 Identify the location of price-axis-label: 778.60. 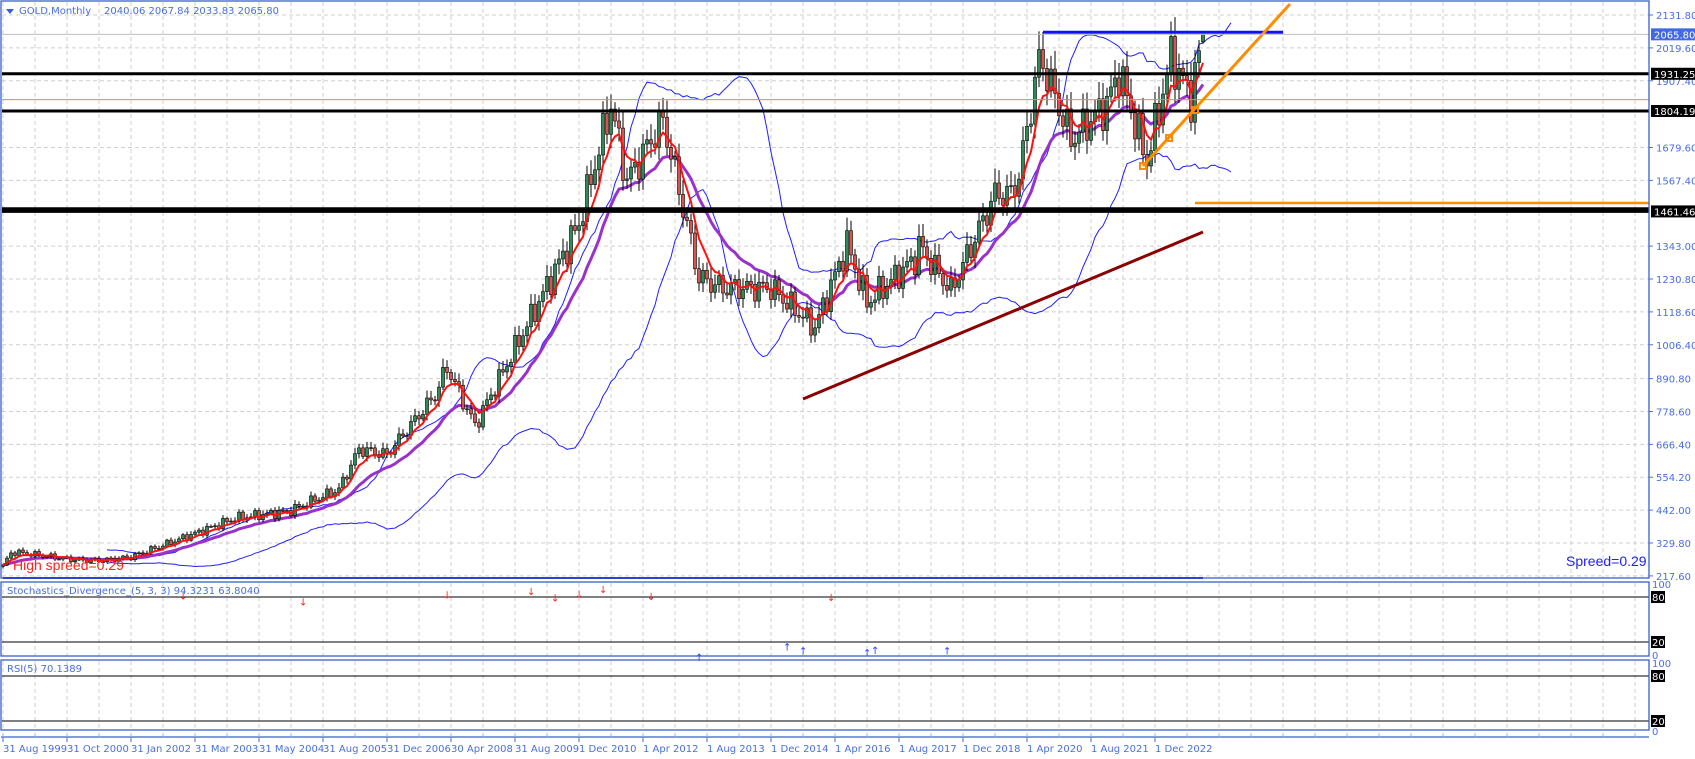
(1673, 412).